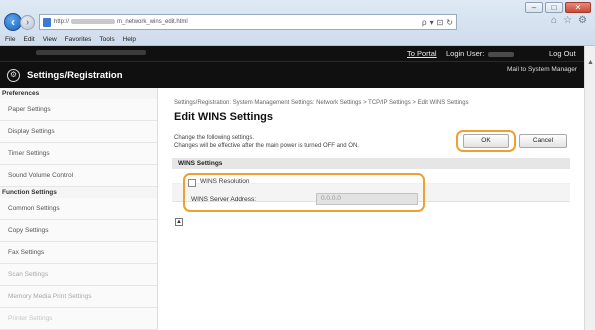 This screenshot has height=330, width=595. I want to click on redacted-device-name, so click(91, 52).